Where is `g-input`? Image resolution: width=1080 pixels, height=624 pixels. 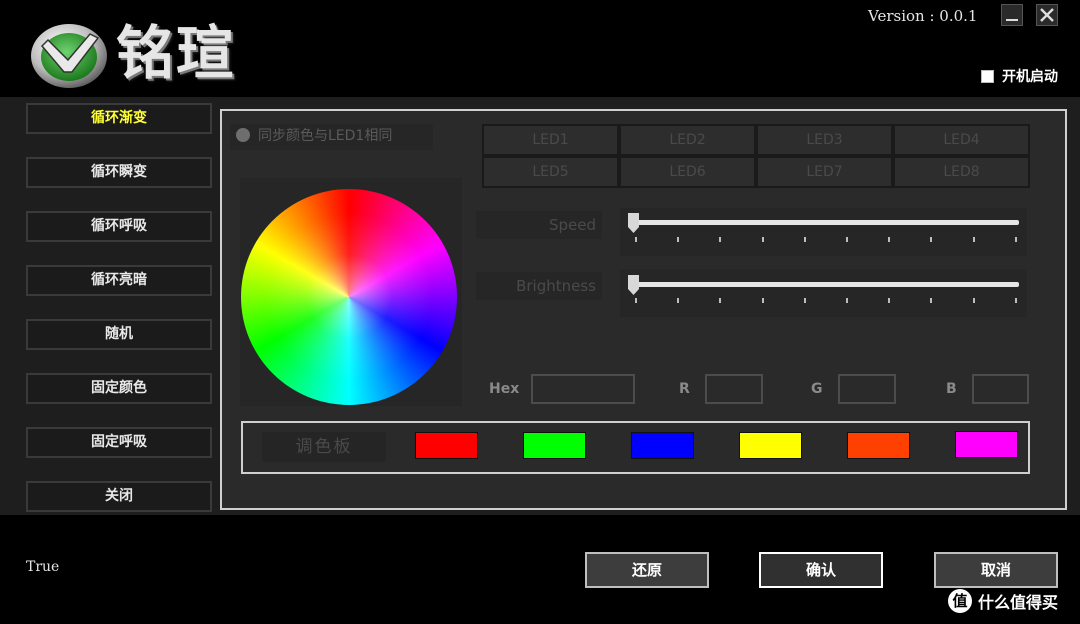 g-input is located at coordinates (867, 389).